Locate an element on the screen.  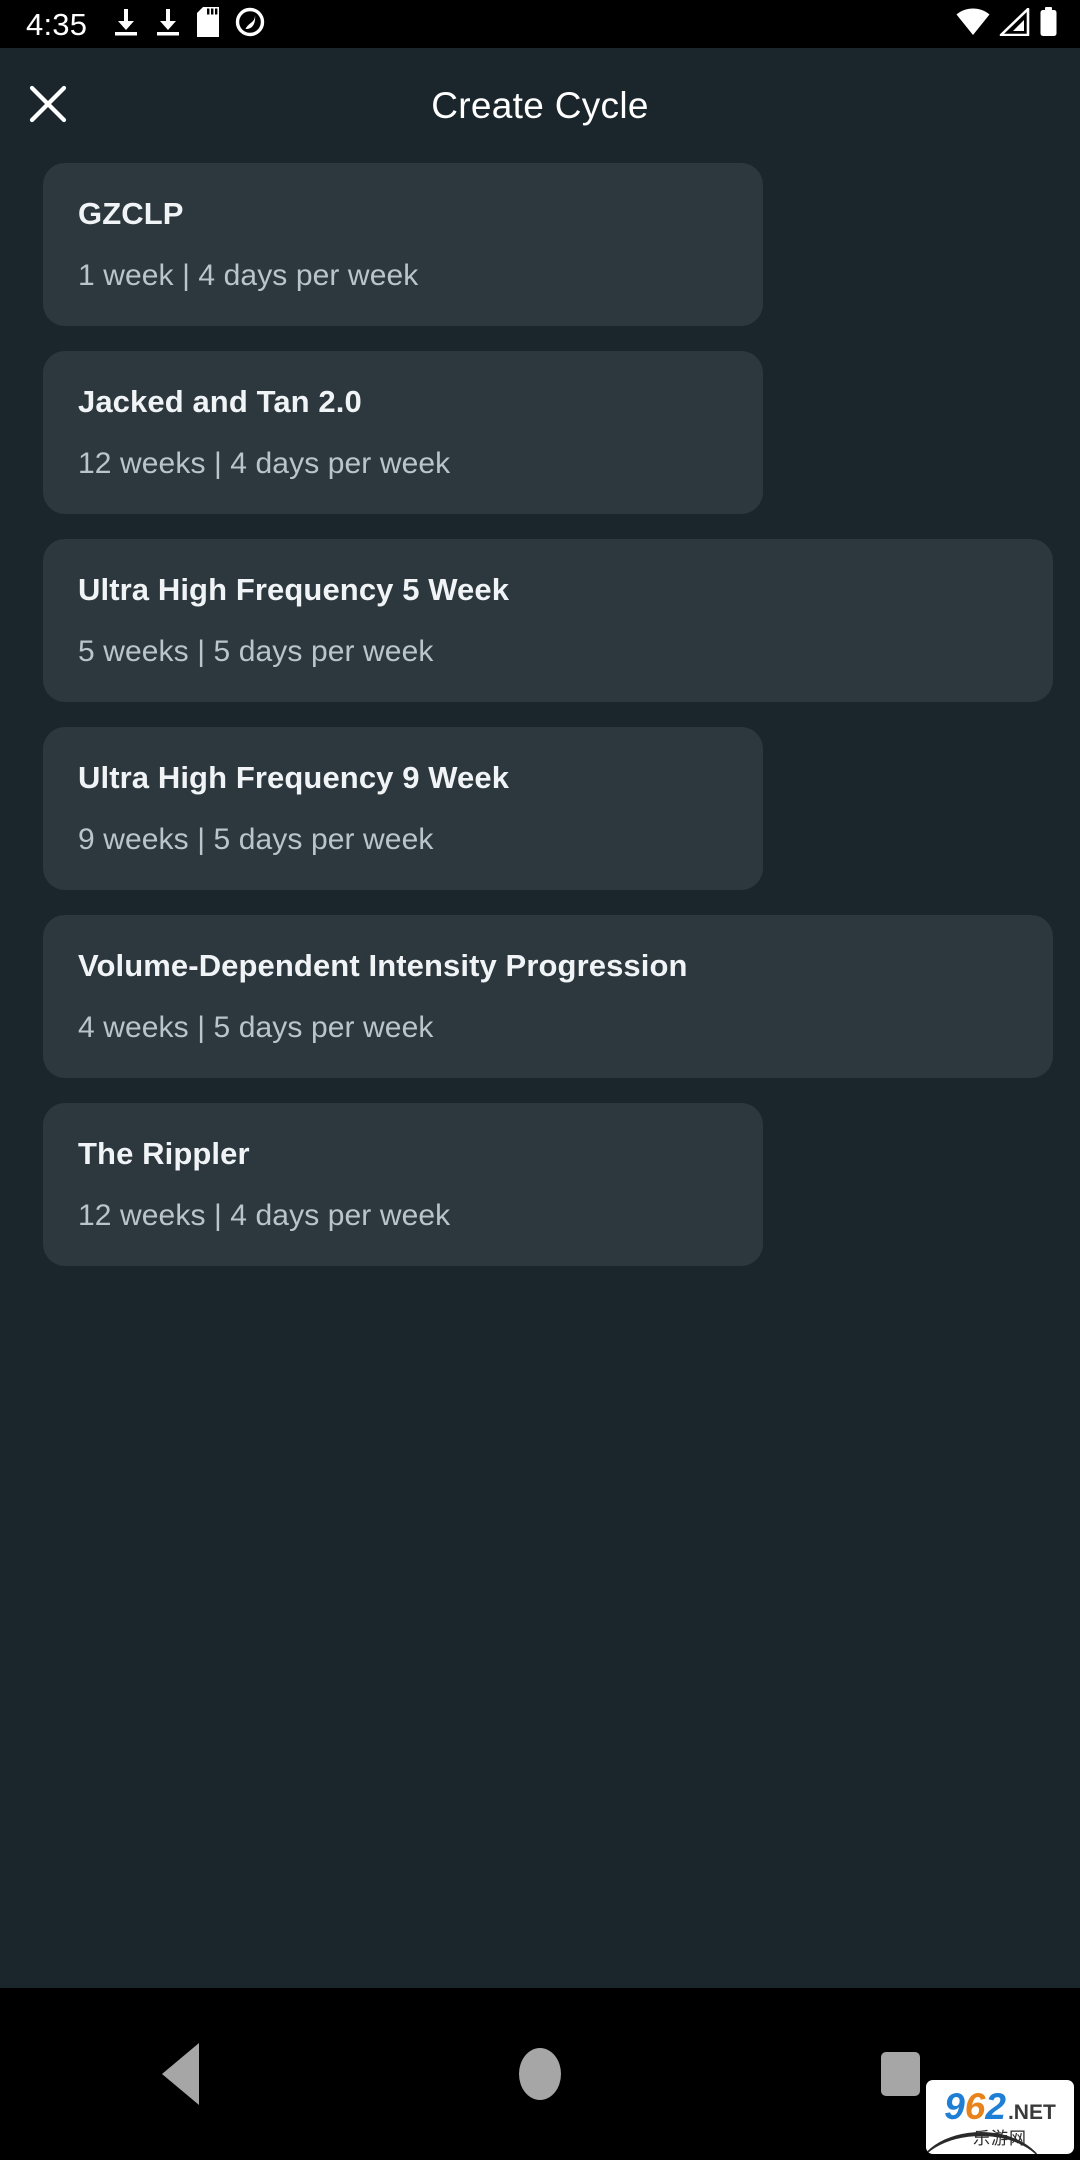
recents-icon is located at coordinates (900, 2074).